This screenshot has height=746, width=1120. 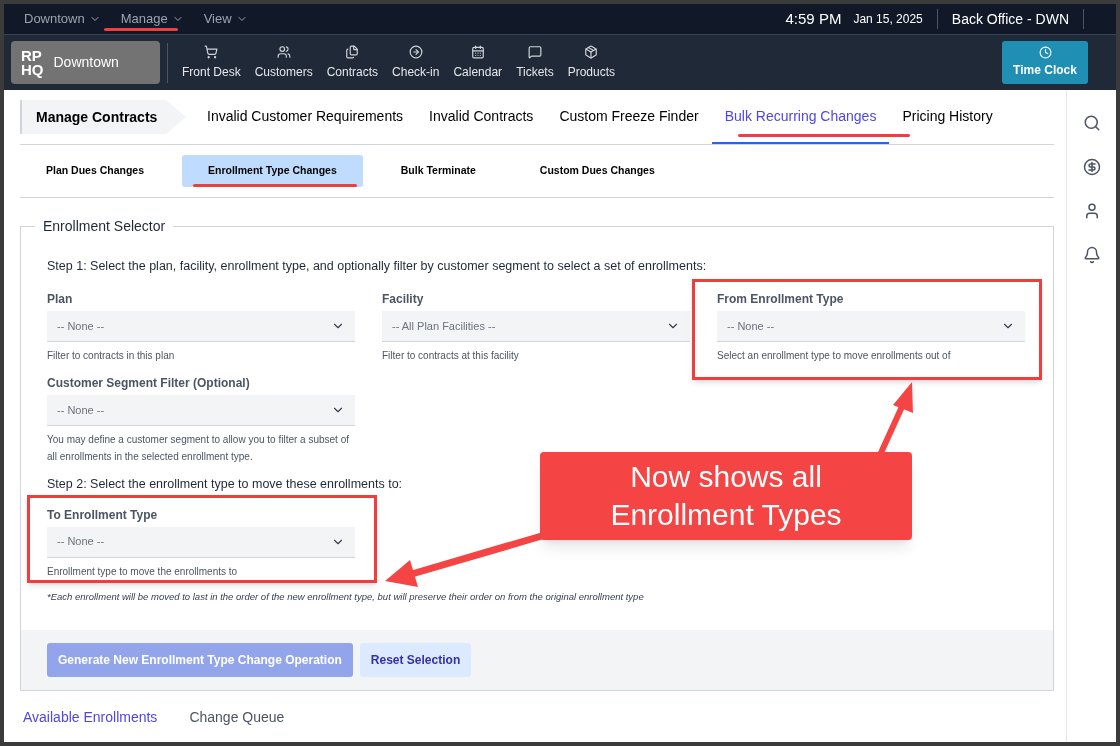 I want to click on field-label: Facility, so click(x=403, y=299).